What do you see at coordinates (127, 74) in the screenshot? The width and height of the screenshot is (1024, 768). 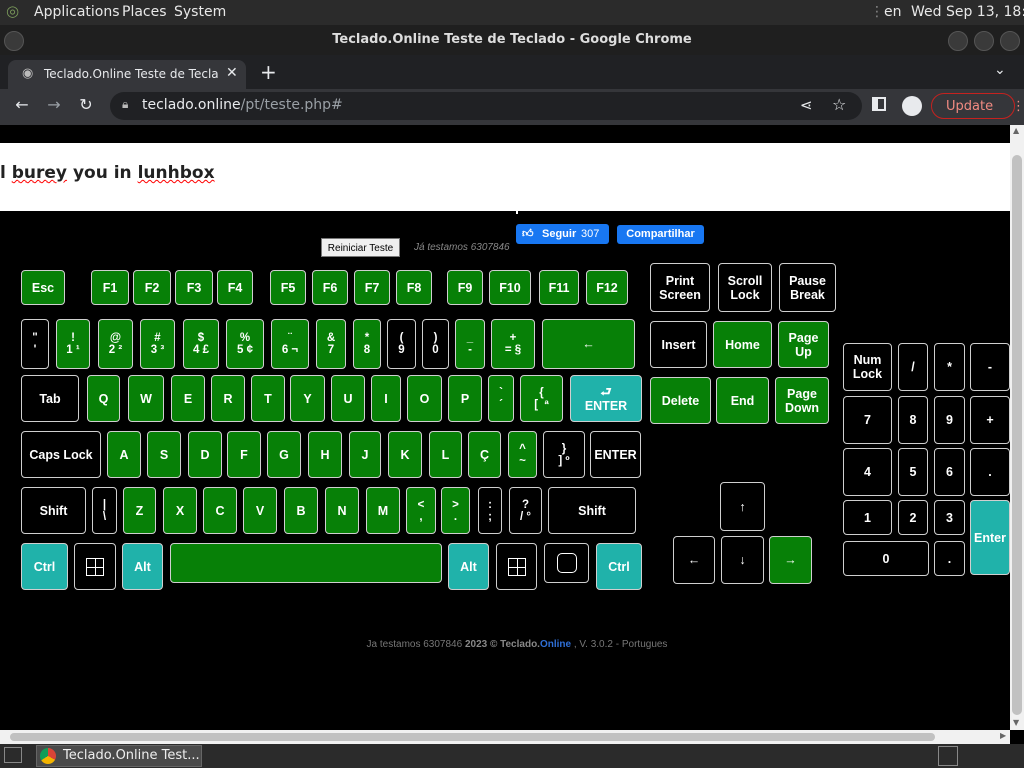 I see `browser-tab: ◉ Teclado.Online Teste de Tecla ✕` at bounding box center [127, 74].